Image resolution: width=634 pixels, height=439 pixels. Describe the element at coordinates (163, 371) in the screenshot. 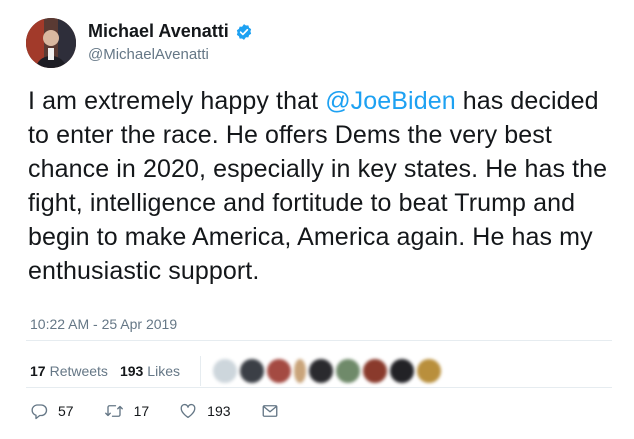

I see `likes-label: Likes` at that location.